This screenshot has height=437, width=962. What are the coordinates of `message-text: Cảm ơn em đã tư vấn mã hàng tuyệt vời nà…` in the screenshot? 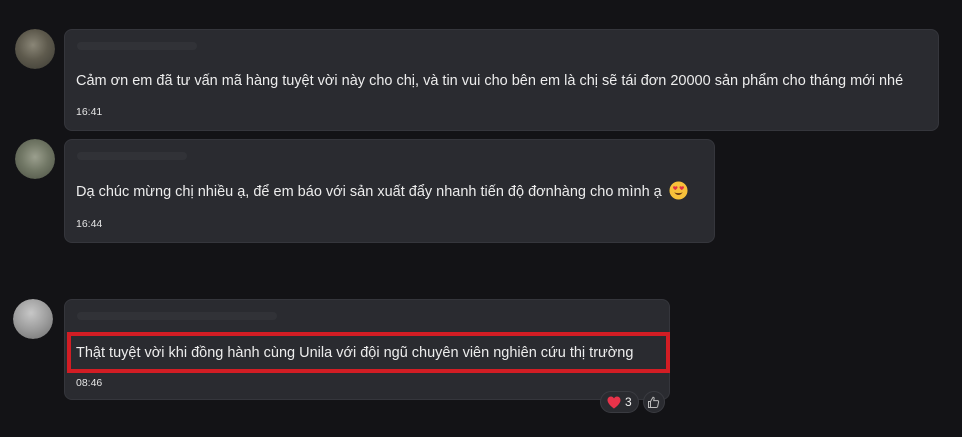 It's located at (490, 81).